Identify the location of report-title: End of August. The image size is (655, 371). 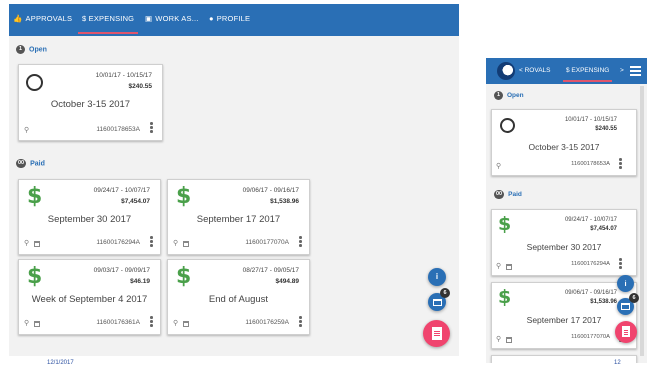
(238, 299).